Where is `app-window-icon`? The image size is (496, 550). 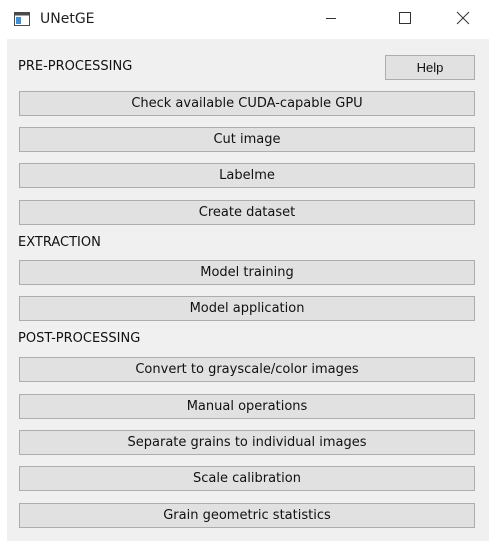 app-window-icon is located at coordinates (22, 18).